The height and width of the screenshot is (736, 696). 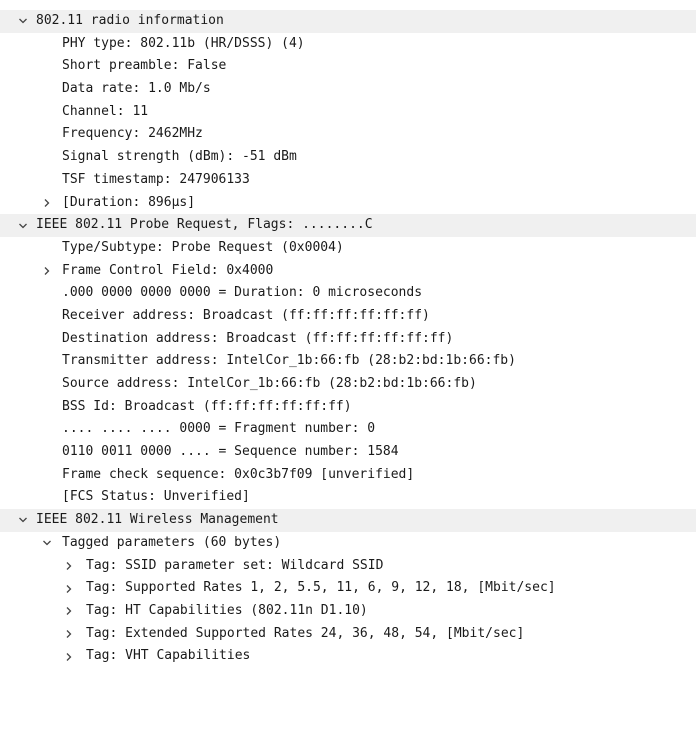 What do you see at coordinates (348, 656) in the screenshot?
I see `tree-node-tag-vht-capabilities: Tag: VHT Capabilities` at bounding box center [348, 656].